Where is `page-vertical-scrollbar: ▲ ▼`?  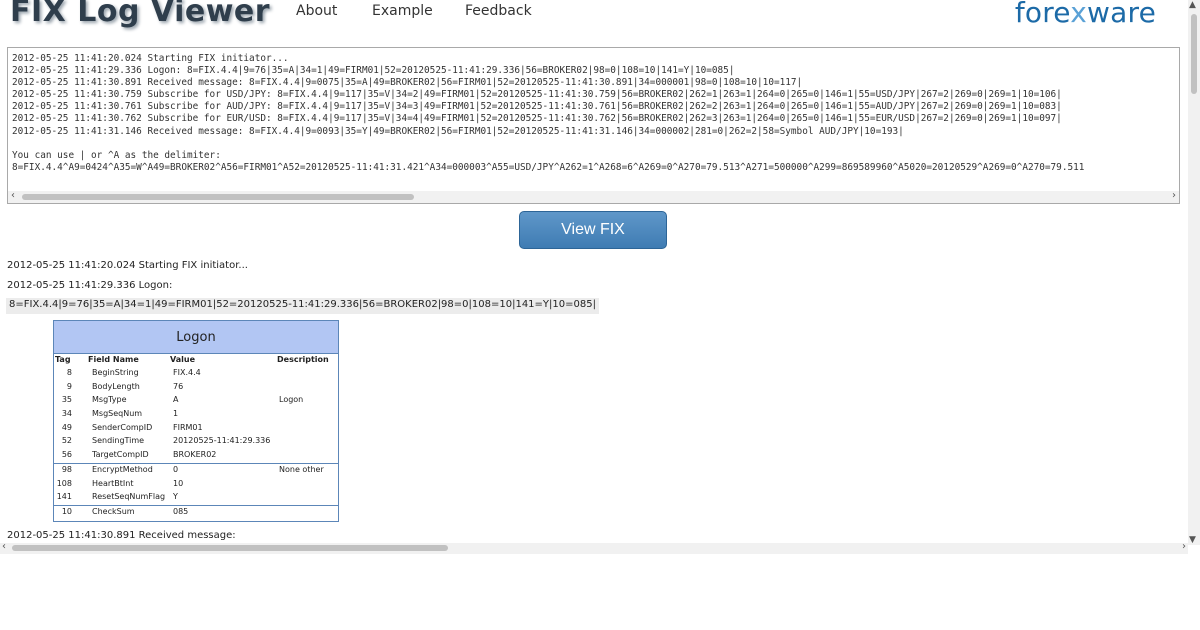
page-vertical-scrollbar: ▲ ▼ is located at coordinates (1194, 272).